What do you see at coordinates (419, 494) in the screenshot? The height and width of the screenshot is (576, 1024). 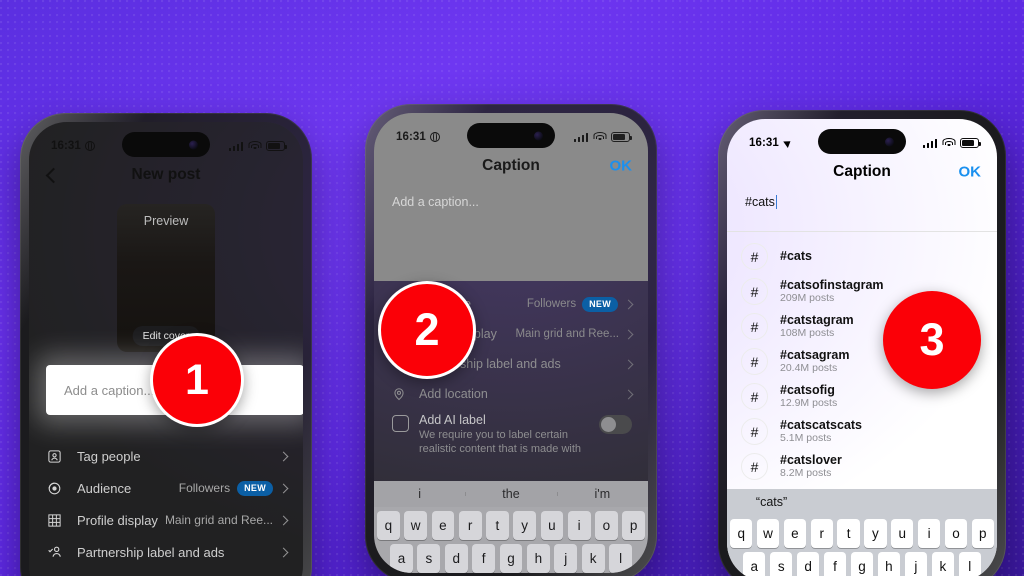 I see `suggestion-1: i` at bounding box center [419, 494].